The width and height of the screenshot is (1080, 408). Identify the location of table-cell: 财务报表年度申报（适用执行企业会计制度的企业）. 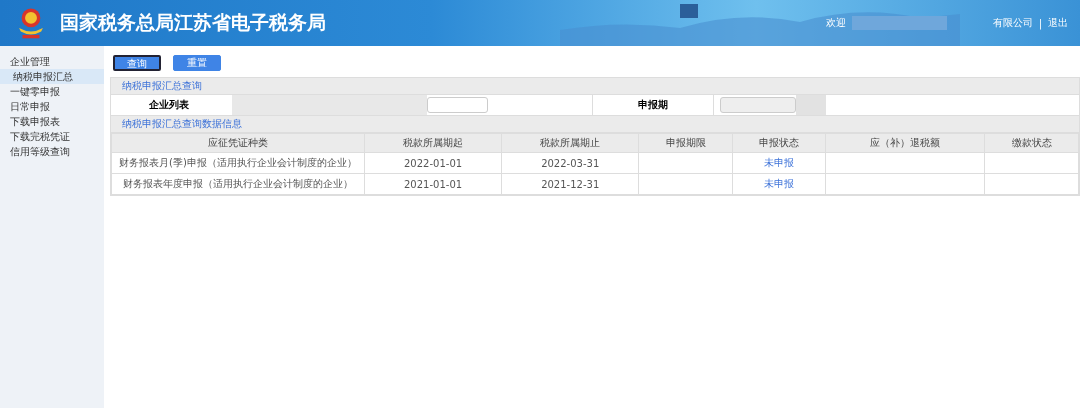
(238, 183).